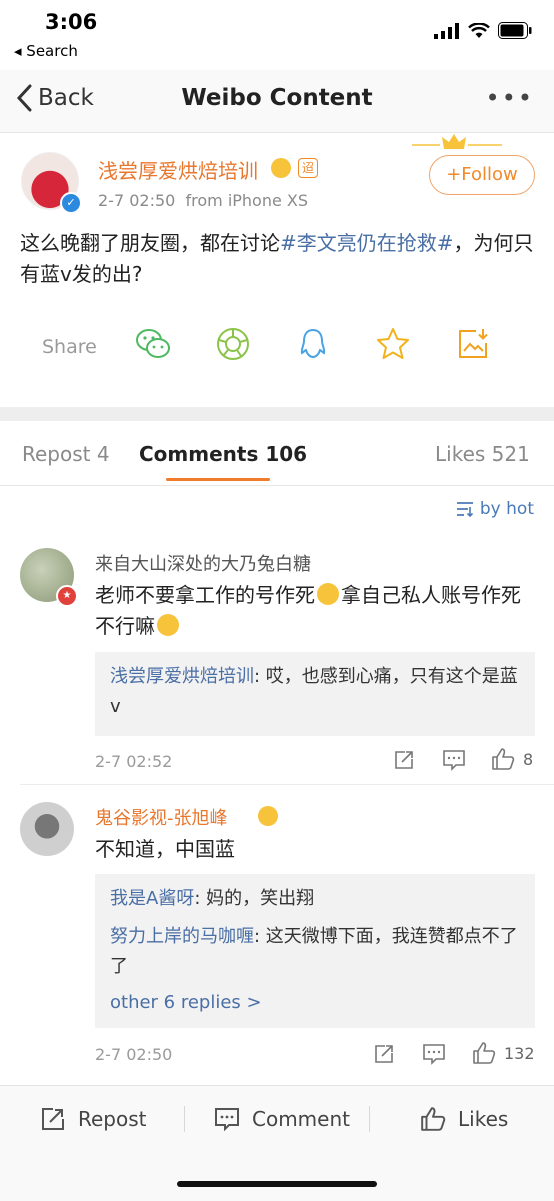 The image size is (554, 1201). I want to click on post-text: 这么晚翻了朋友圈，都在讨论#李文亮仍在抢救#，为何只有蓝v发的出?, so click(280, 259).